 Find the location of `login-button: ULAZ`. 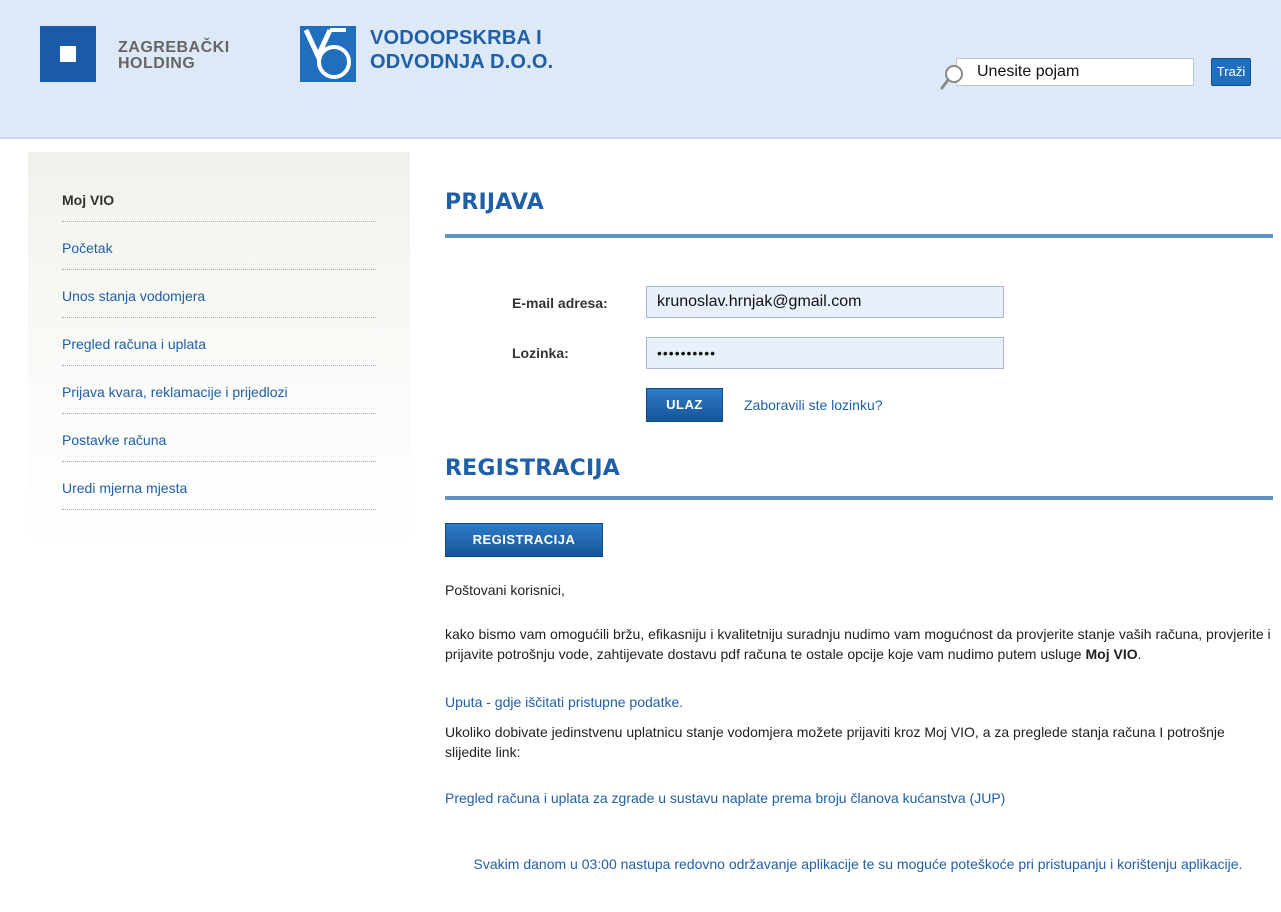

login-button: ULAZ is located at coordinates (684, 405).